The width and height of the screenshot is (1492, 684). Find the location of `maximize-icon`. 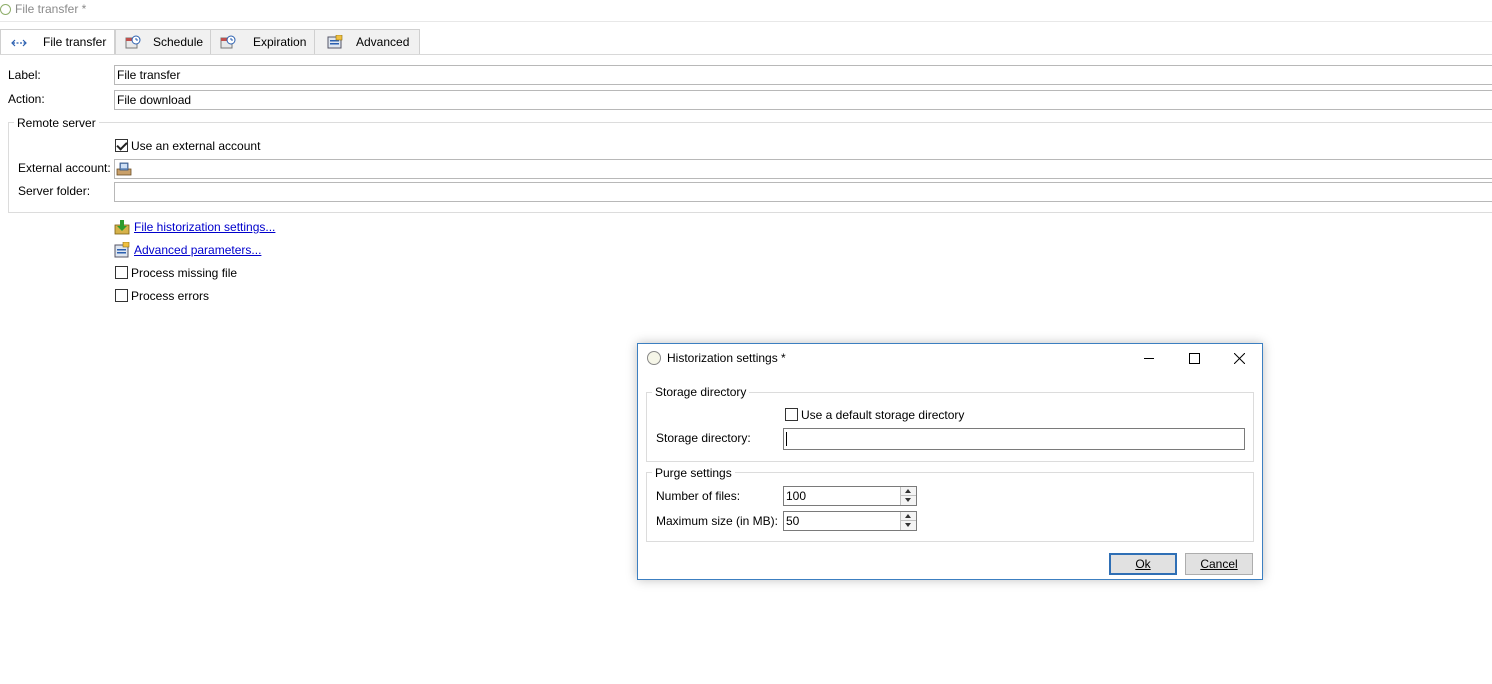

maximize-icon is located at coordinates (1194, 358).